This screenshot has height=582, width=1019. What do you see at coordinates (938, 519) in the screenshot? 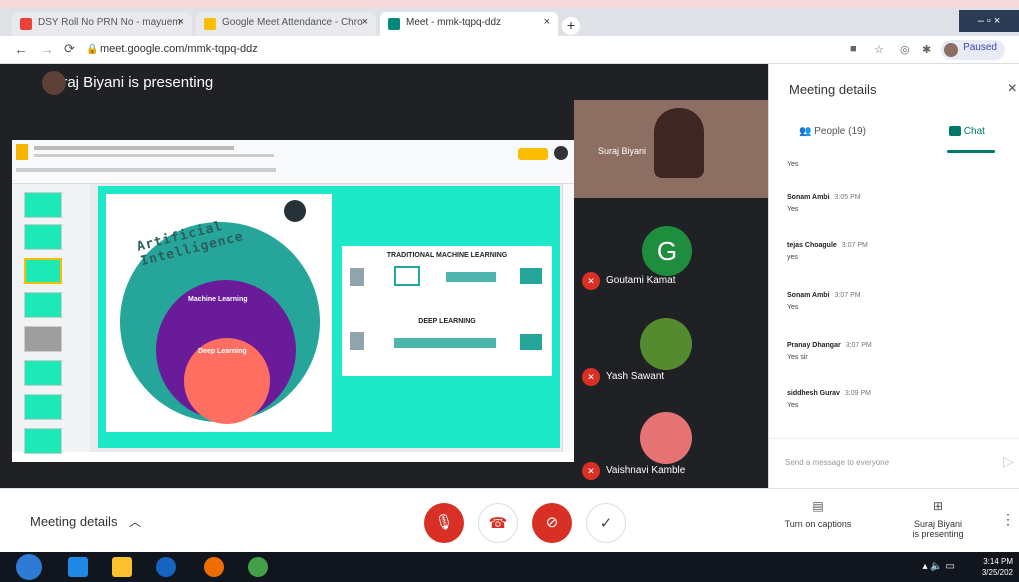
I see `presenting-button: ⊞ Suraj Biyani is presenting` at bounding box center [938, 519].